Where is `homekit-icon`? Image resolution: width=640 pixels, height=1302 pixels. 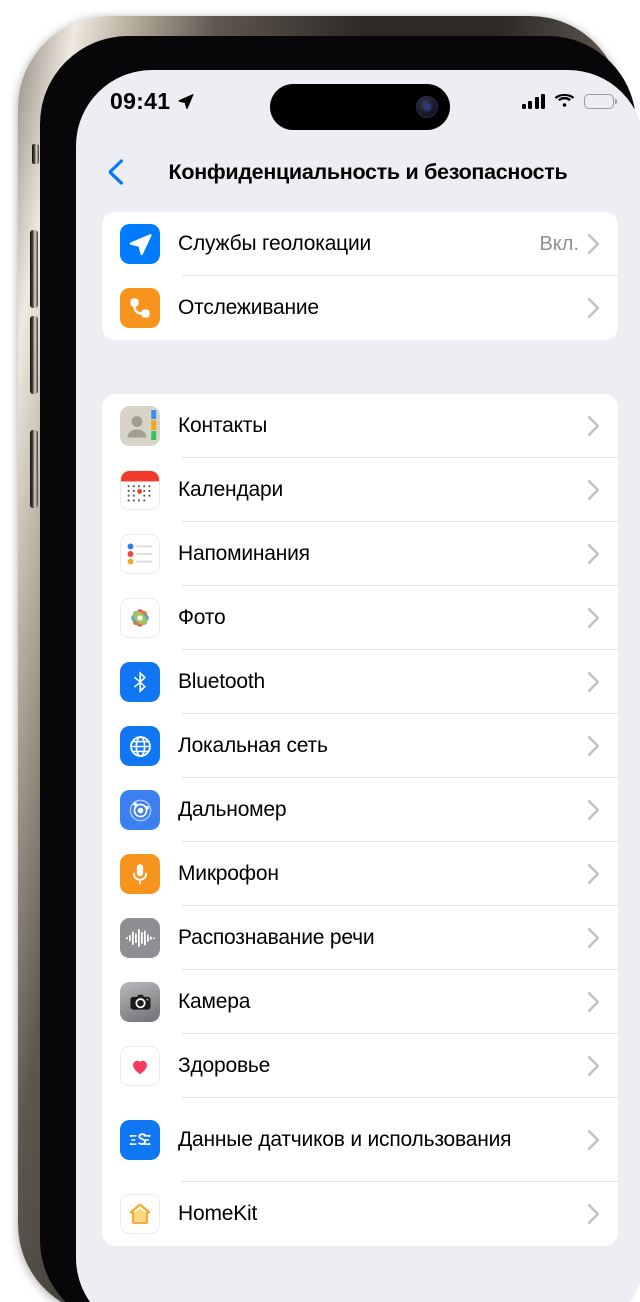
homekit-icon is located at coordinates (140, 1214).